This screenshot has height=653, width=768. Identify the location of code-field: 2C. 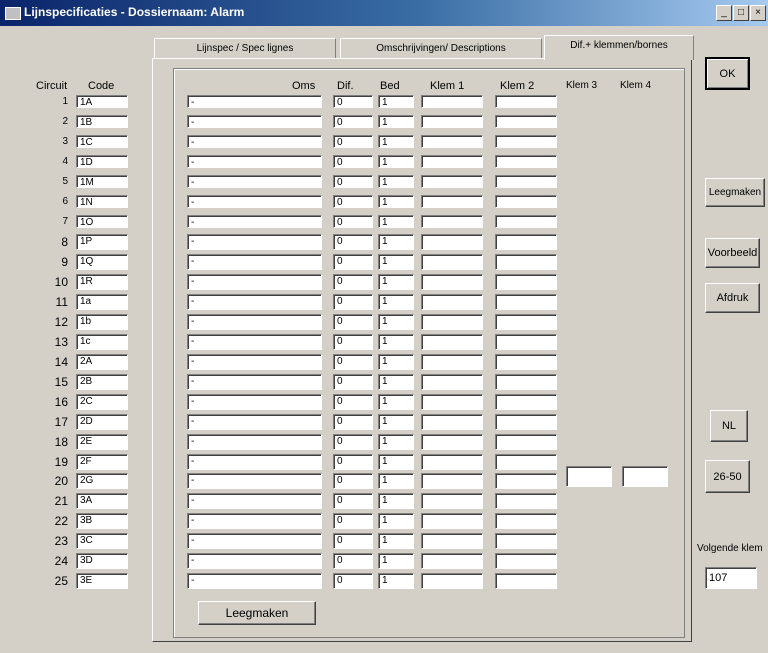
(102, 402).